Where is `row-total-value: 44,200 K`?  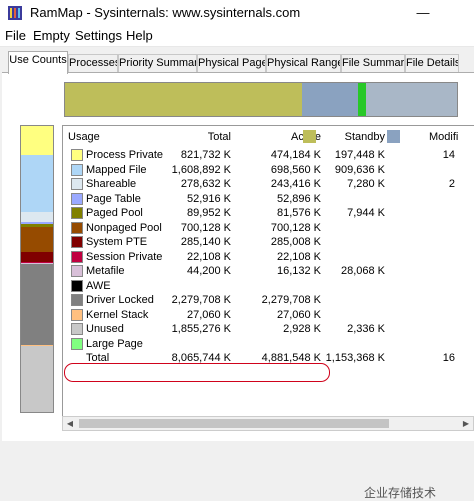 row-total-value: 44,200 K is located at coordinates (208, 271).